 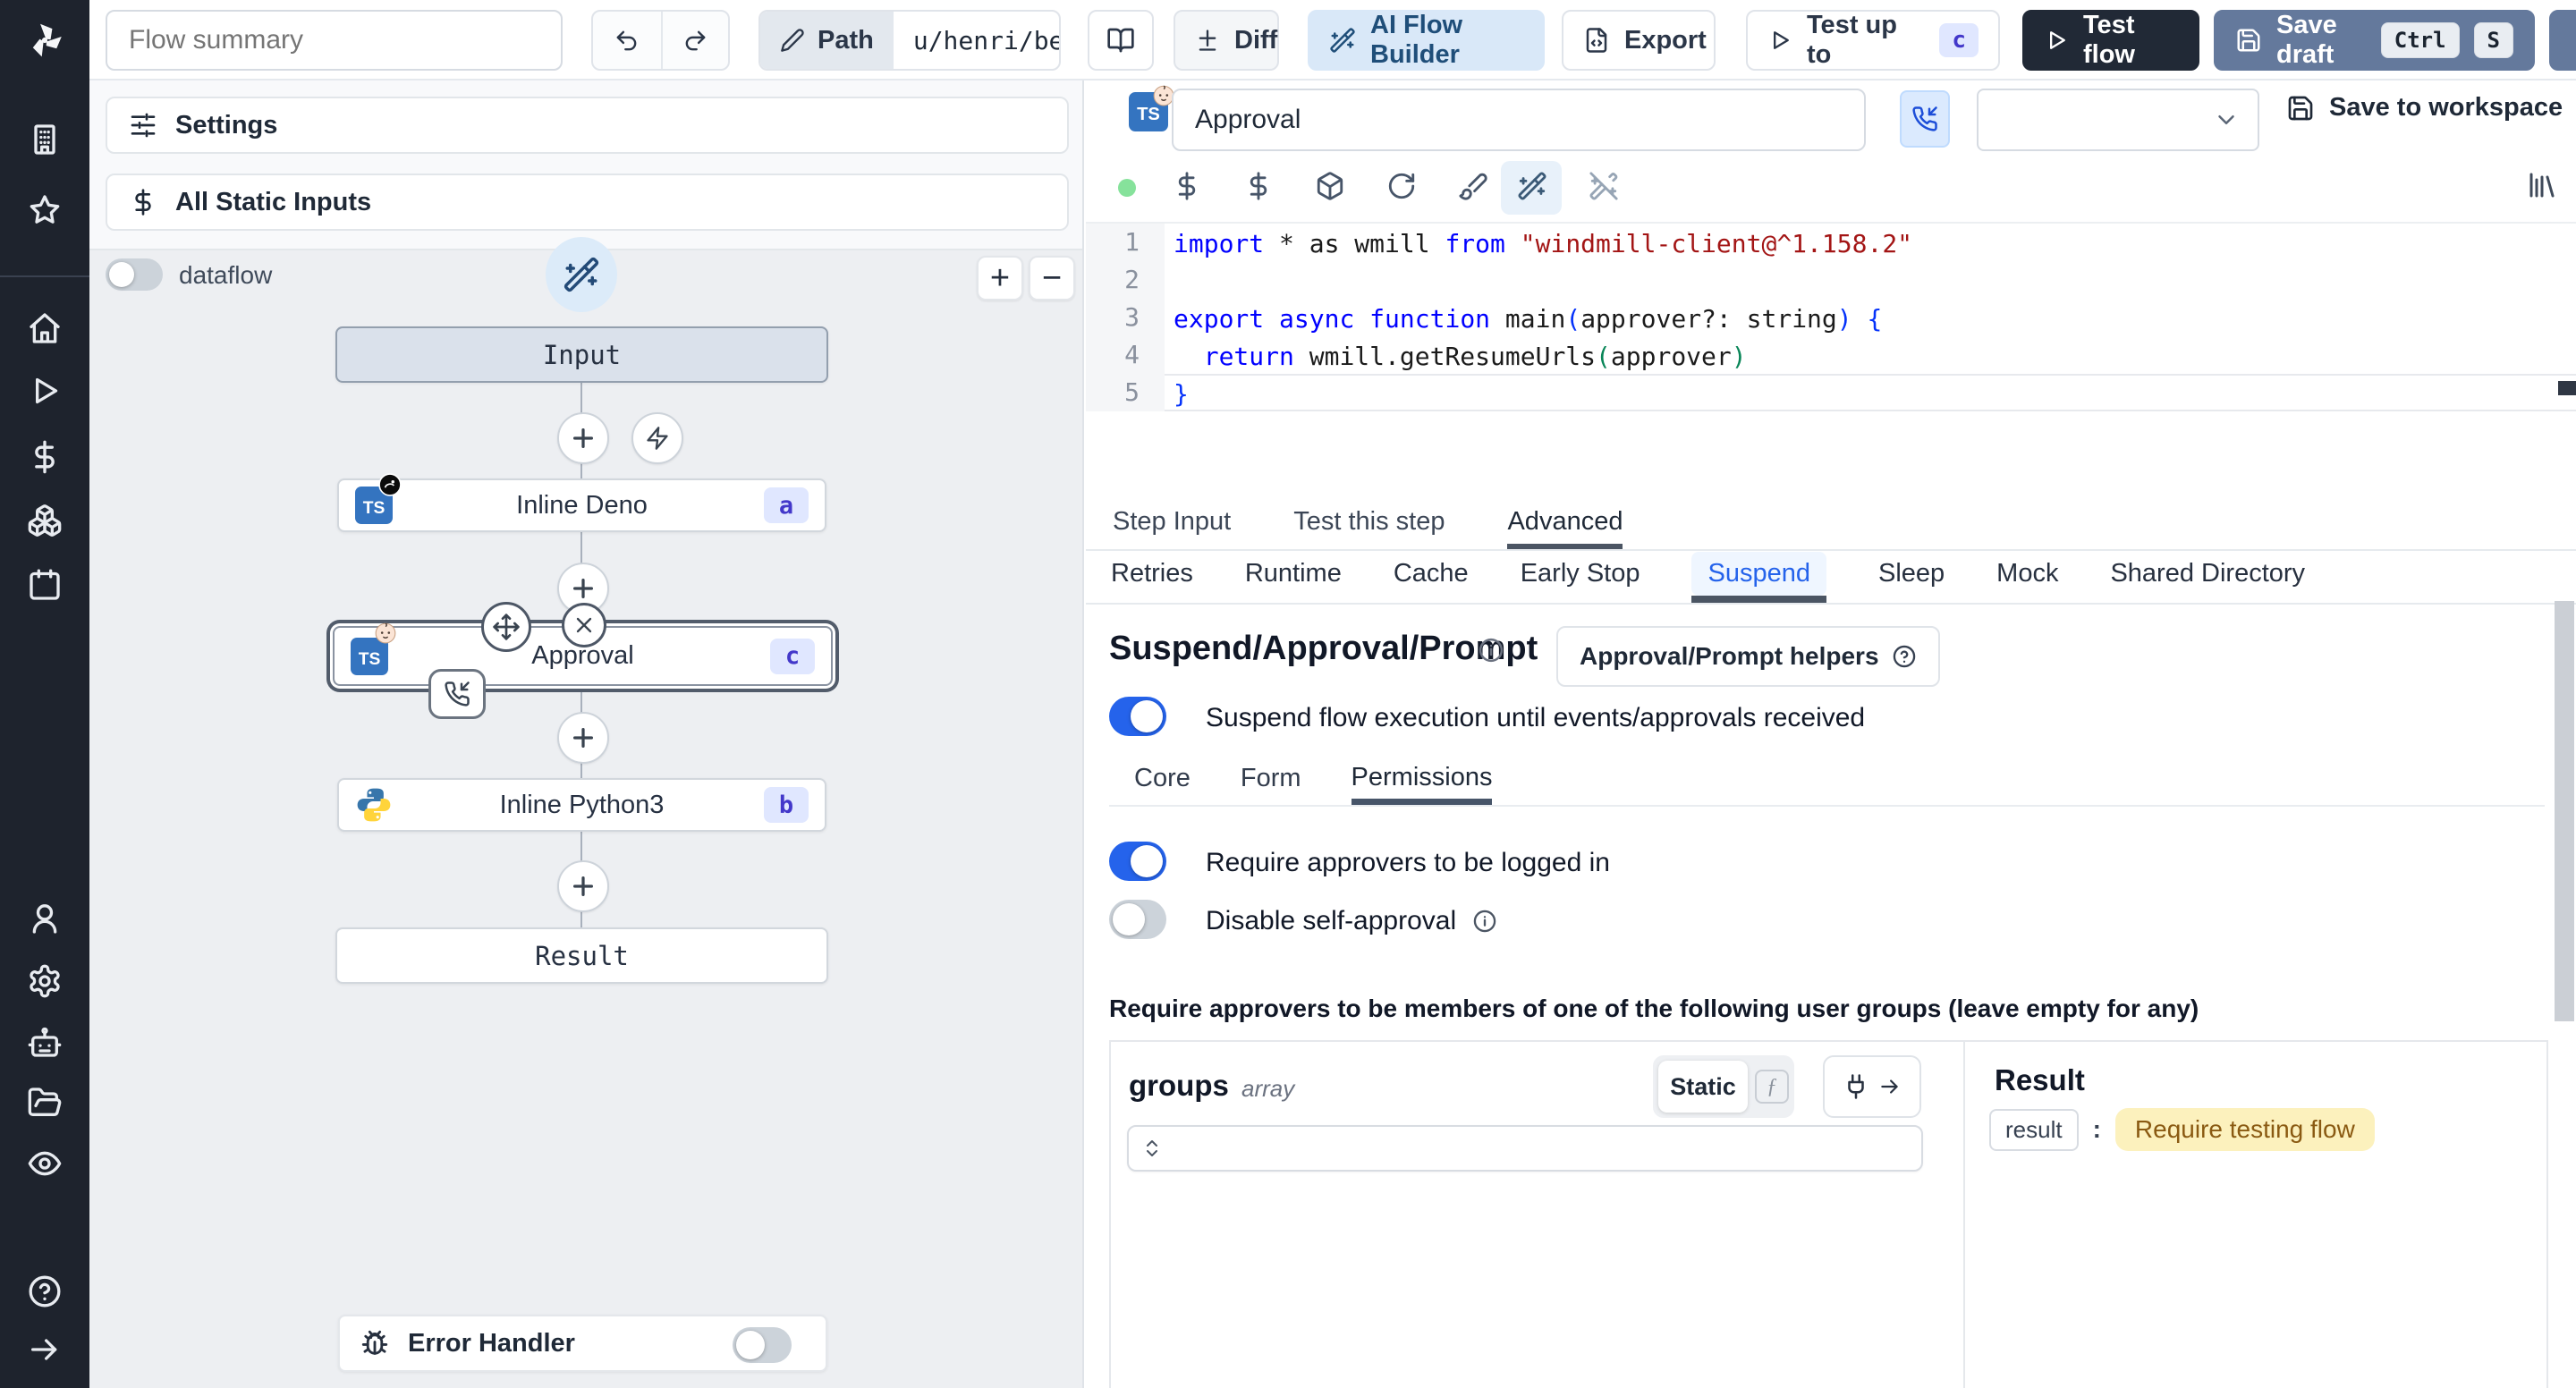 I want to click on reload-icon, so click(x=1401, y=186).